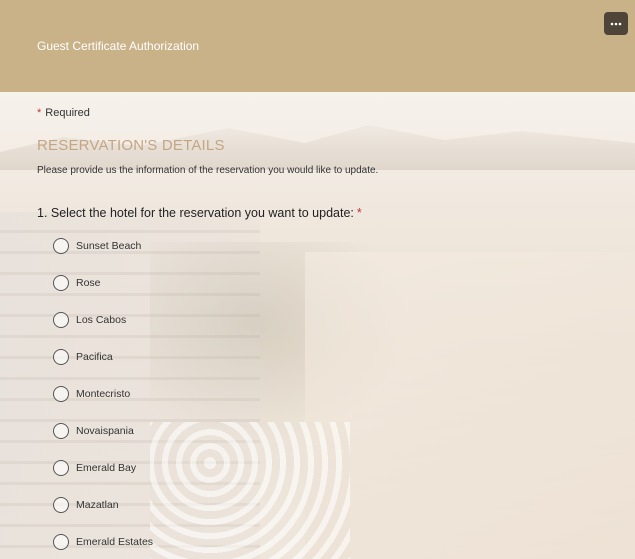 Image resolution: width=635 pixels, height=559 pixels. Describe the element at coordinates (359, 213) in the screenshot. I see `question-required-star: *` at that location.